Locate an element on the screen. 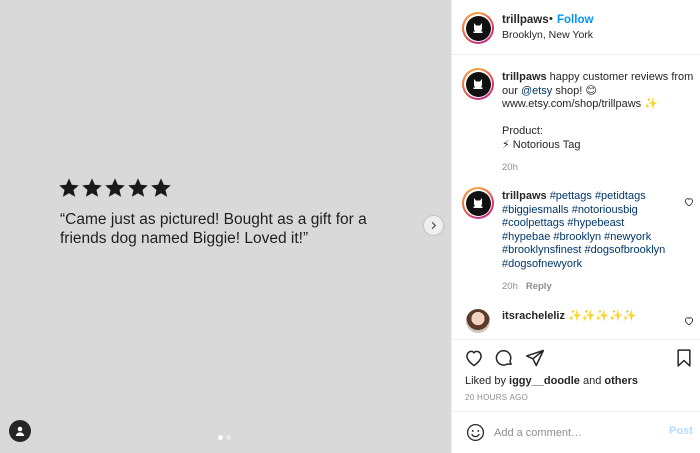 This screenshot has width=700, height=453. share-button is located at coordinates (535, 358).